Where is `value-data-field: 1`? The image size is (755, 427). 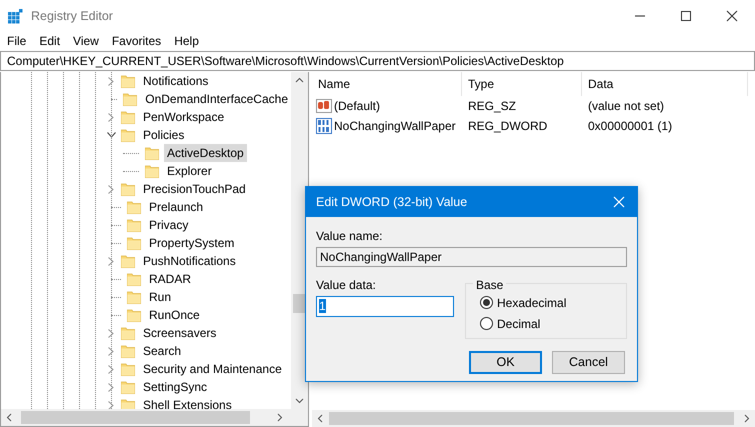 value-data-field: 1 is located at coordinates (385, 306).